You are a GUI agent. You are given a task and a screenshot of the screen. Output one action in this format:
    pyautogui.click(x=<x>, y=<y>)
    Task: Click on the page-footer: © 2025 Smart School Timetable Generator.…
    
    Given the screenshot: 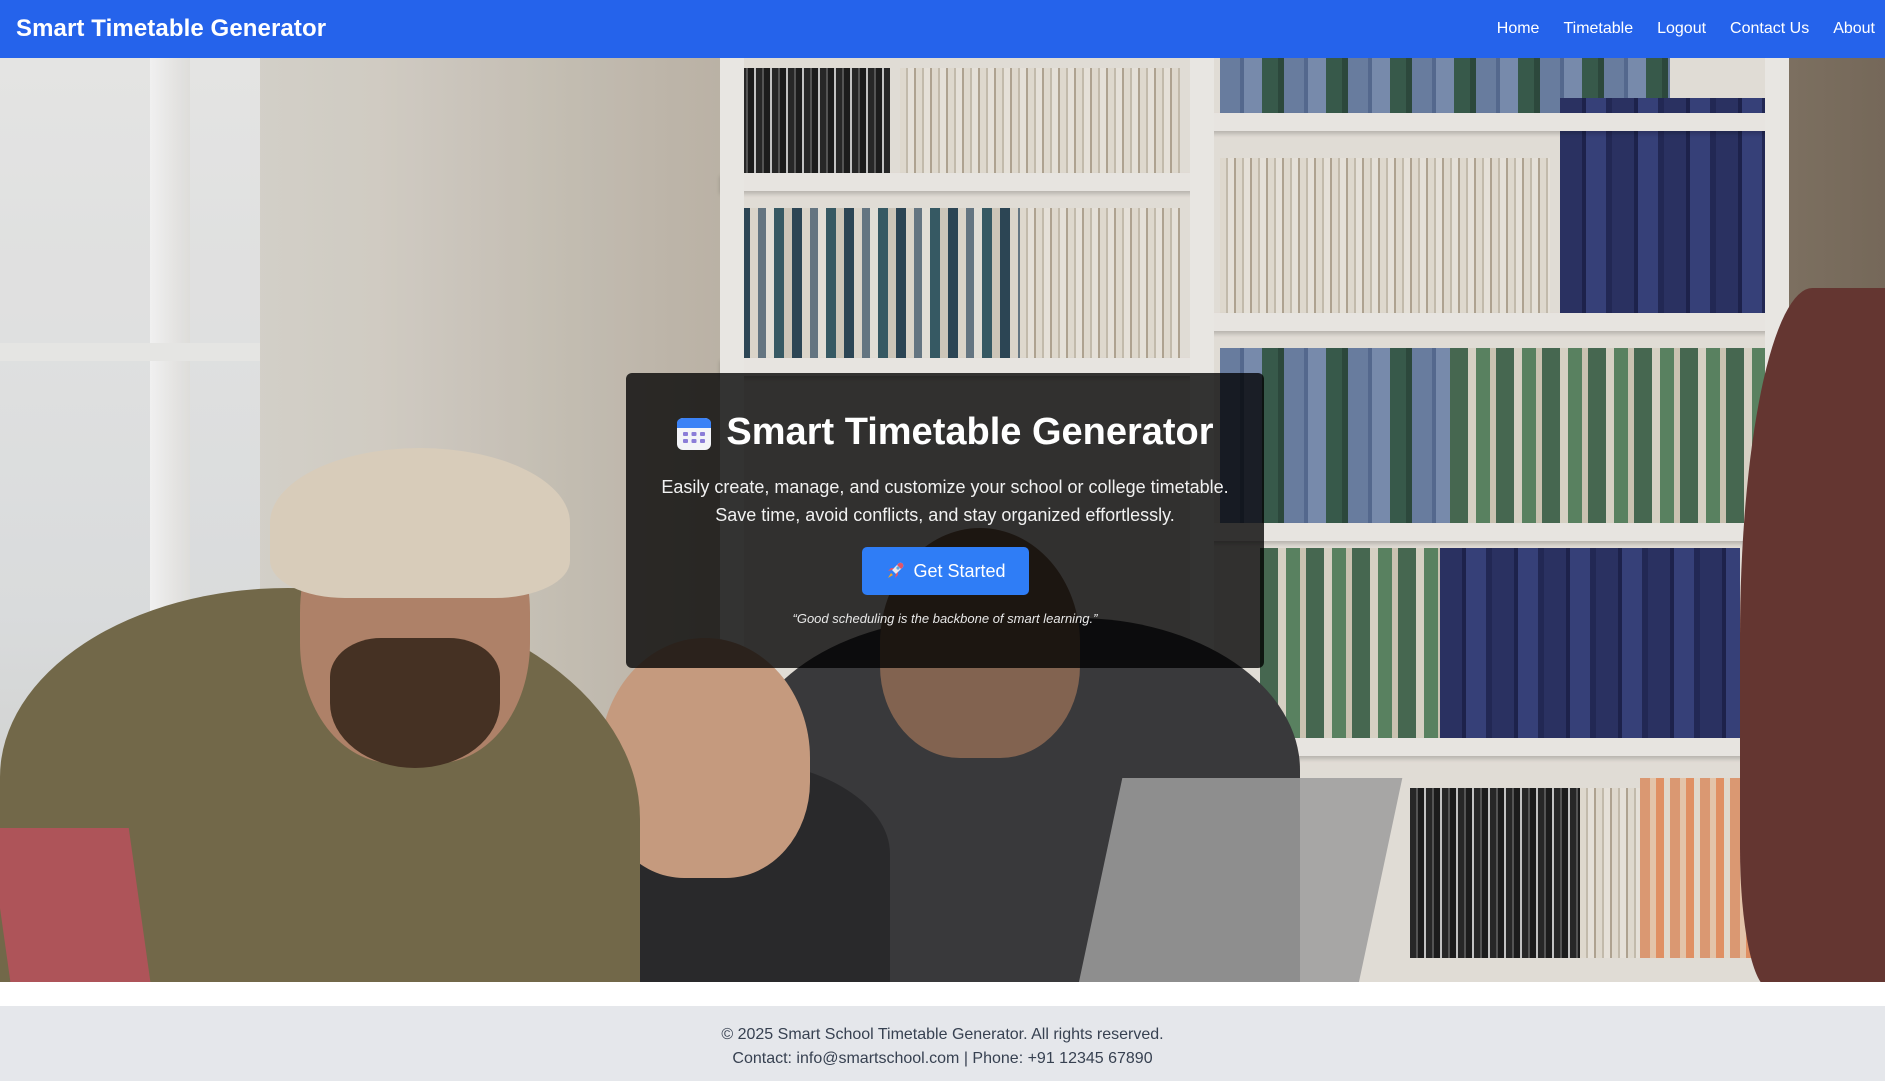 What is the action you would take?
    pyautogui.click(x=942, y=1043)
    